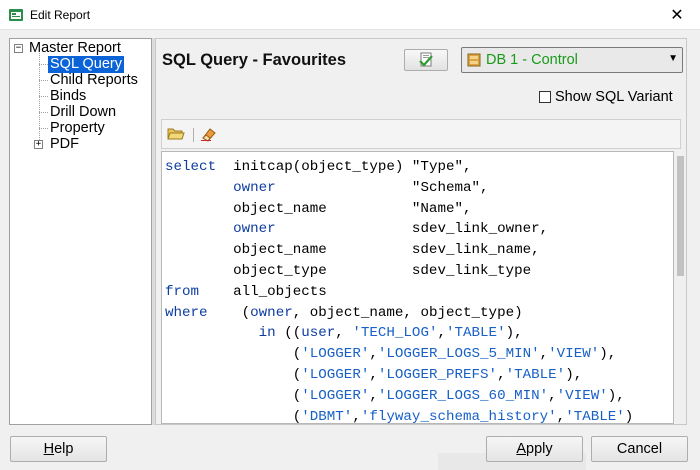  Describe the element at coordinates (474, 60) in the screenshot. I see `database-connection-icon` at that location.